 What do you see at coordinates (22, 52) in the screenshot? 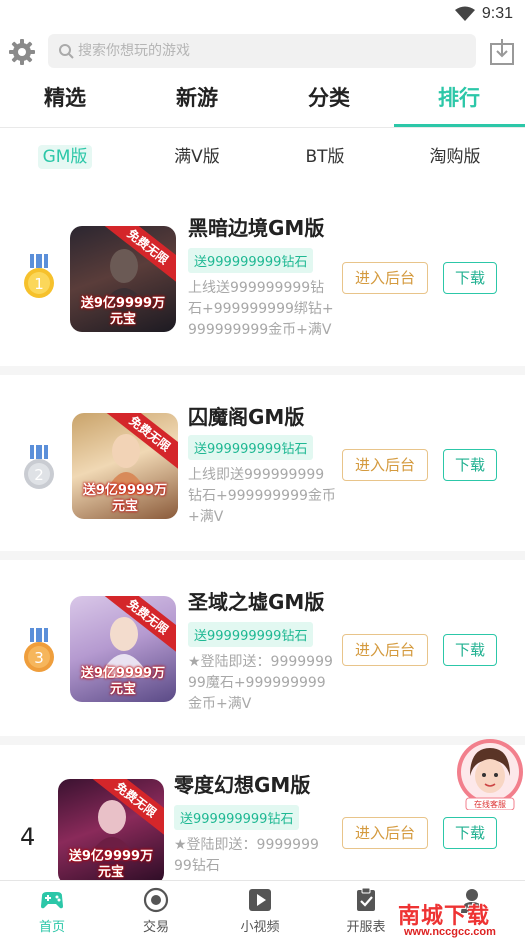
I see `gear-icon` at bounding box center [22, 52].